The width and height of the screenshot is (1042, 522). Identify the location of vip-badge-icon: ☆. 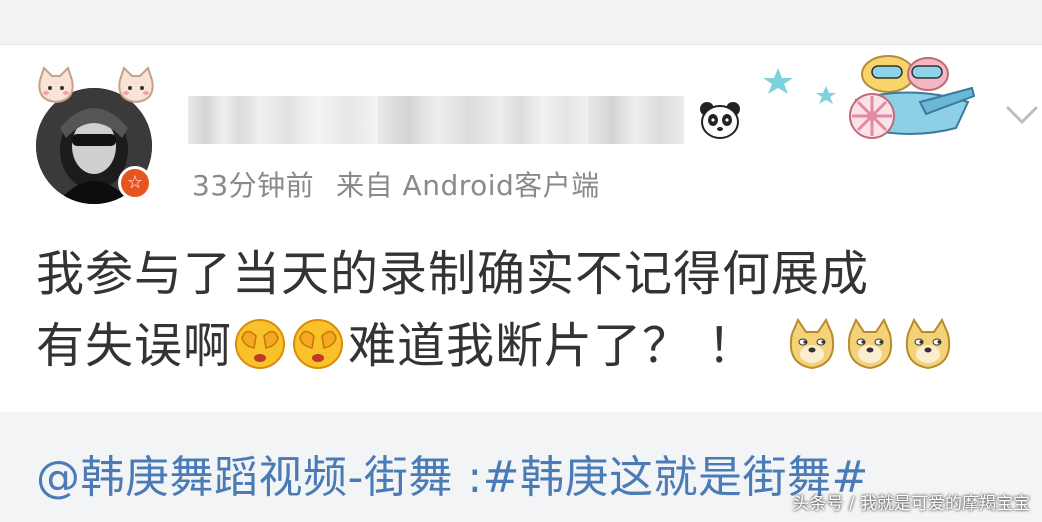
(135, 183).